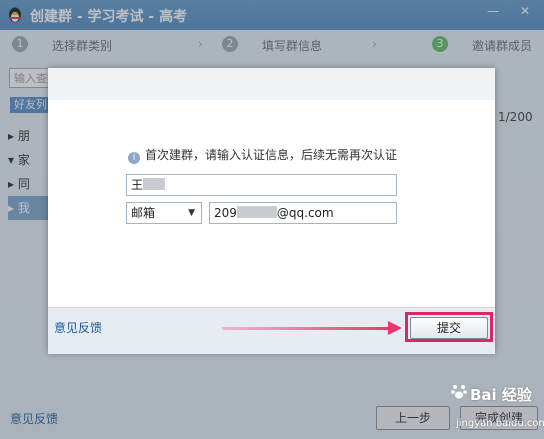 Image resolution: width=544 pixels, height=439 pixels. I want to click on contact-type-value: 邮箱, so click(143, 213).